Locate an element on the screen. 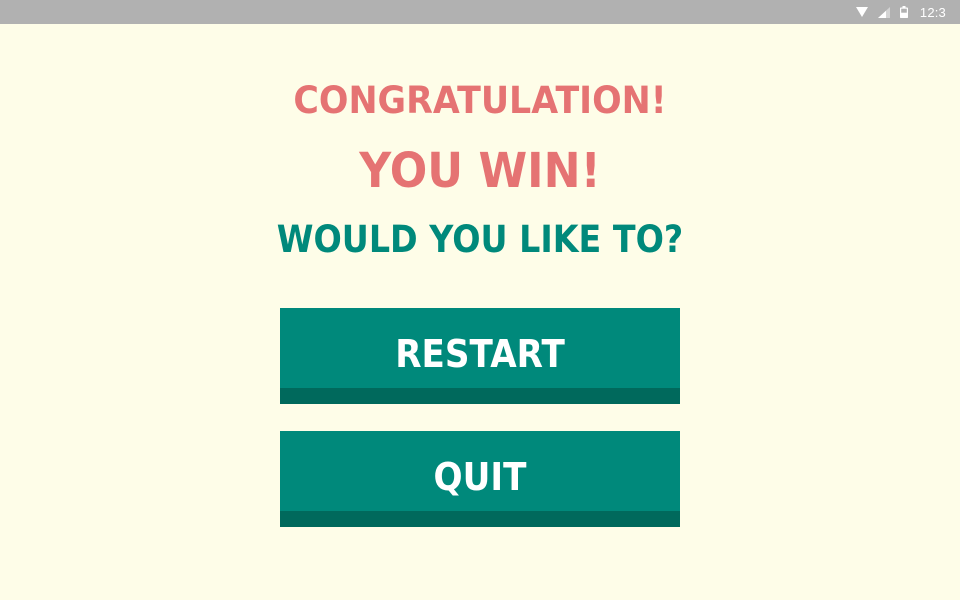 The width and height of the screenshot is (960, 600). status-bar: 12:3 is located at coordinates (480, 12).